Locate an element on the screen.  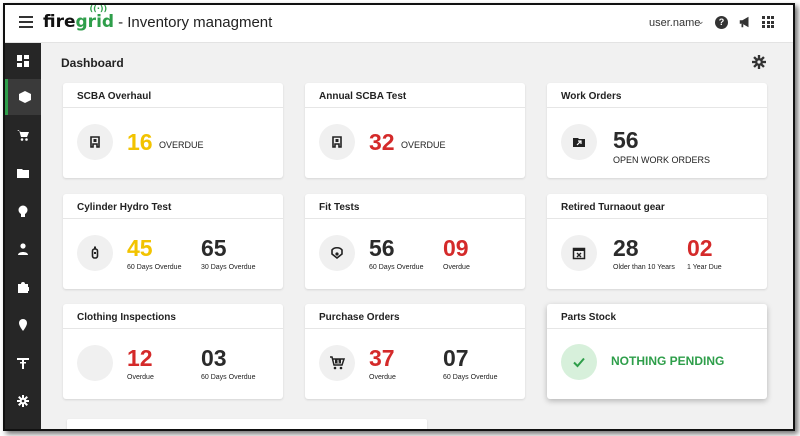
logo: fire grid ((·)) - Inventory managment is located at coordinates (158, 20).